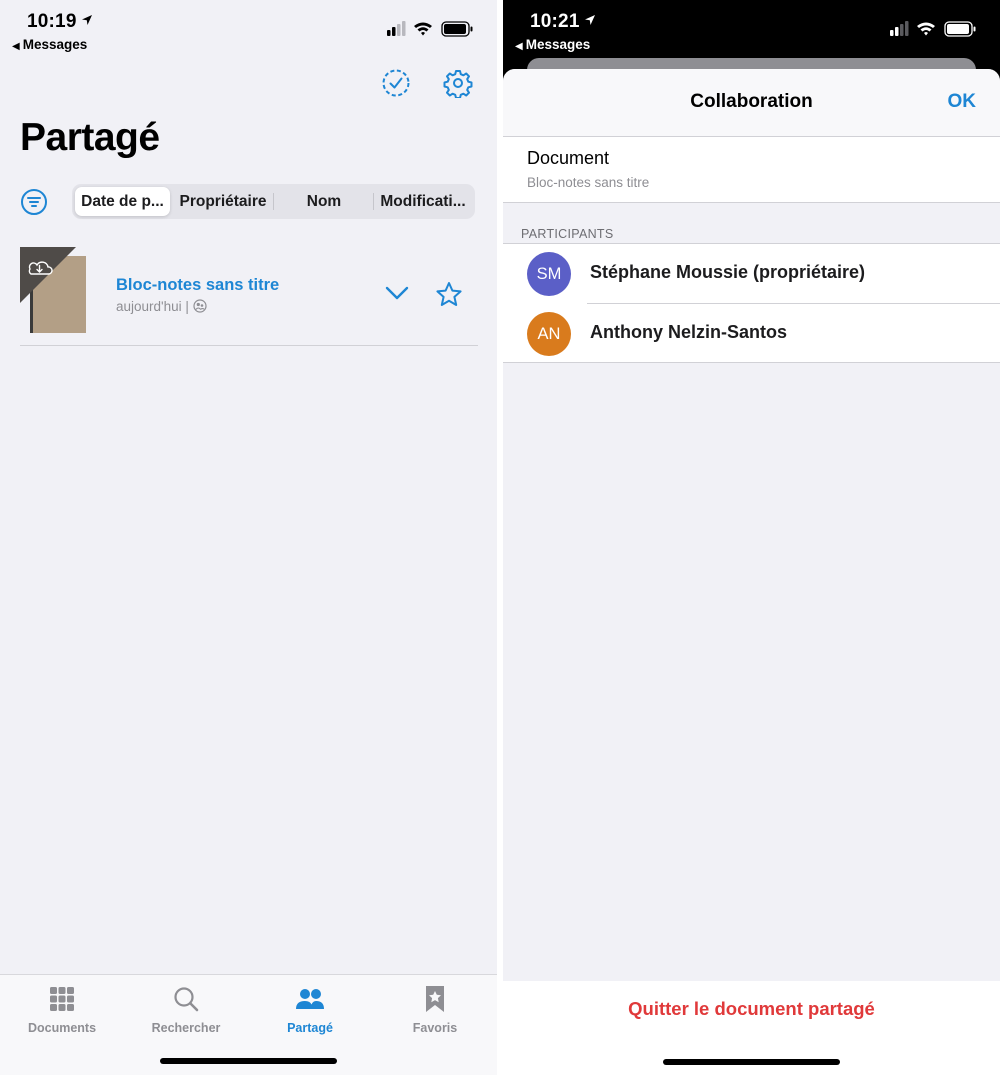  What do you see at coordinates (186, 1028) in the screenshot?
I see `tab-label: Rechercher` at bounding box center [186, 1028].